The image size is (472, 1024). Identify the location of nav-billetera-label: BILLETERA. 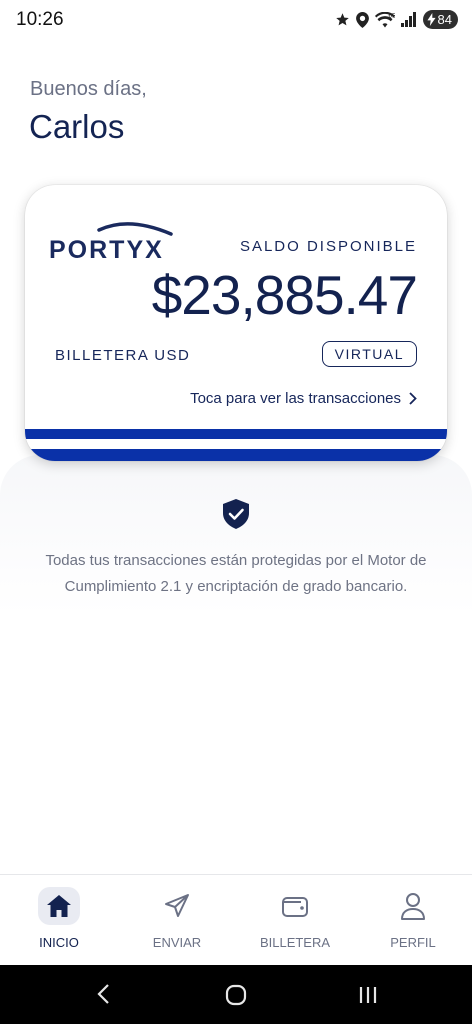
(295, 942).